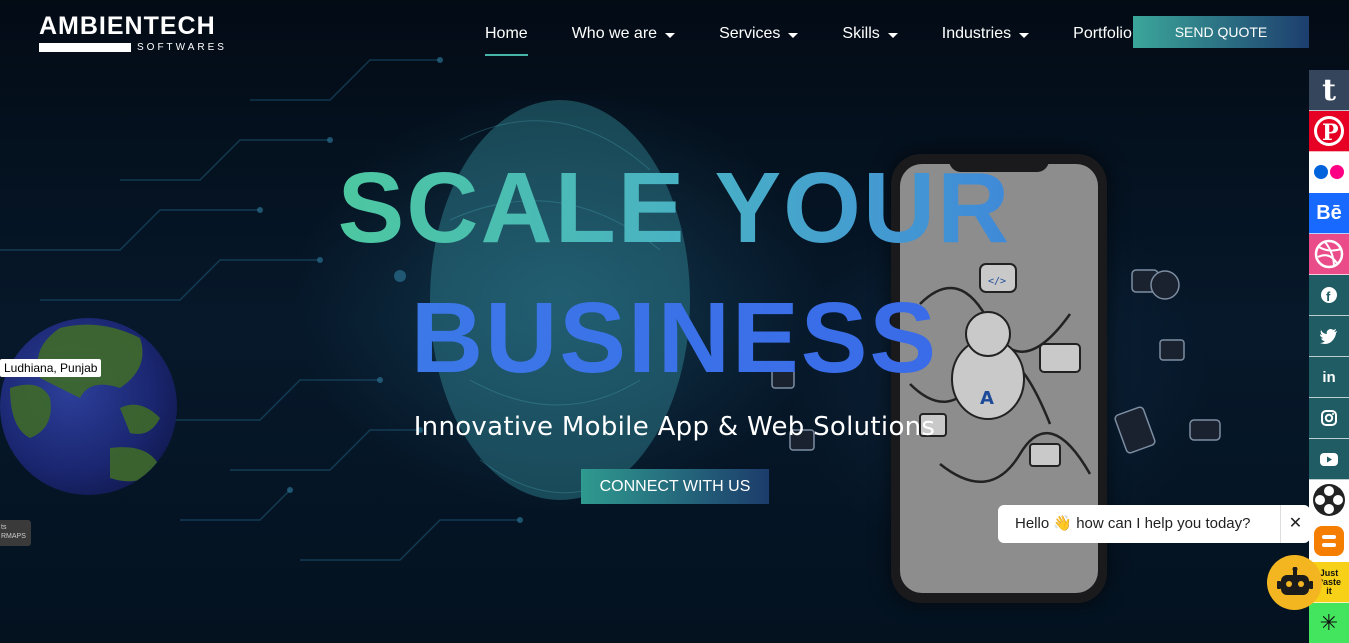 Image resolution: width=1349 pixels, height=643 pixels. I want to click on facebook-link: f, so click(1329, 295).